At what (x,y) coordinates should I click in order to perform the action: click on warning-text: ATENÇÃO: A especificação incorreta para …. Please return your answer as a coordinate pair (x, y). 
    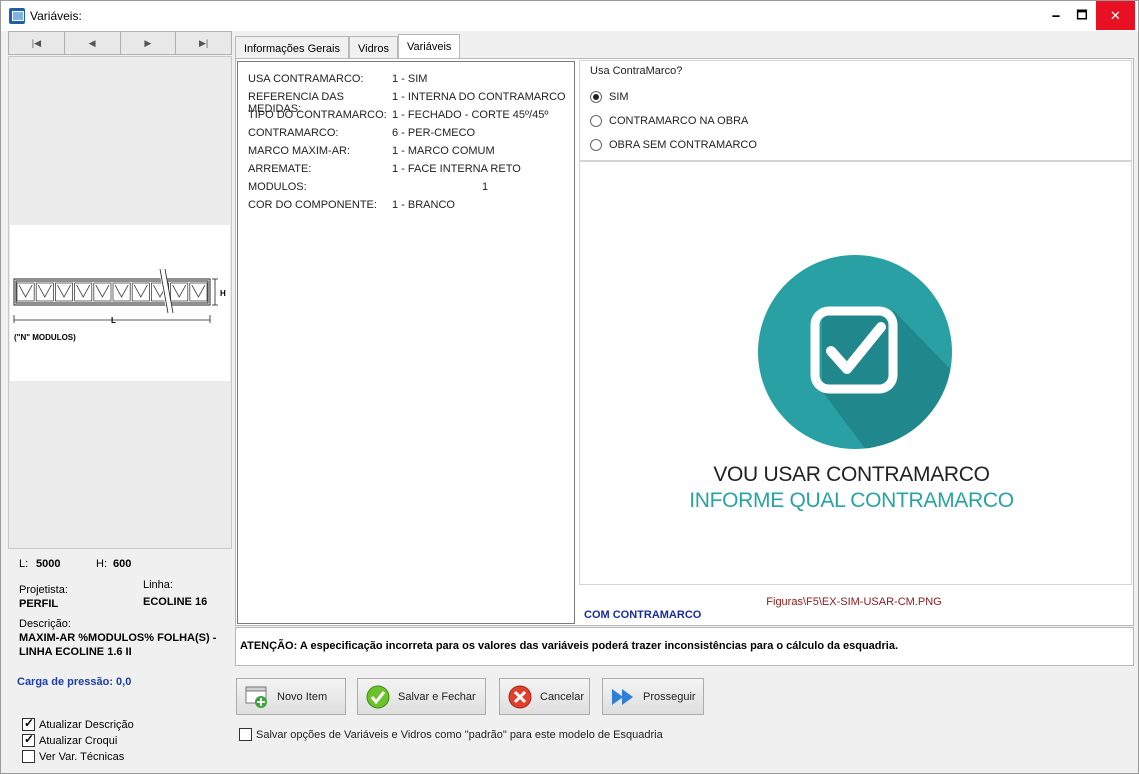
    Looking at the image, I should click on (569, 646).